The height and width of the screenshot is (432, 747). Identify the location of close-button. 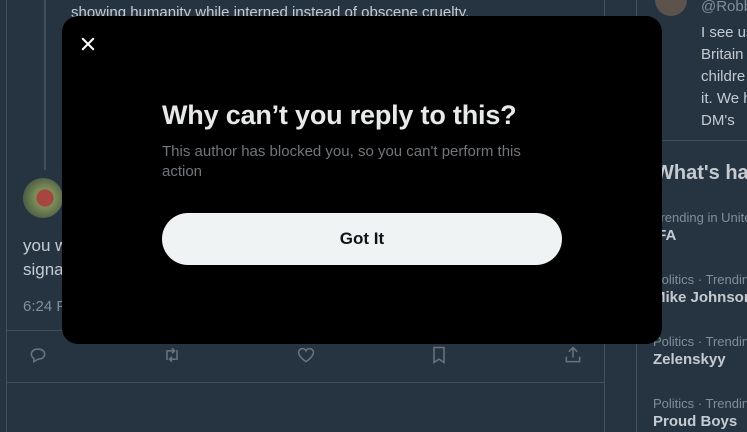
(88, 44).